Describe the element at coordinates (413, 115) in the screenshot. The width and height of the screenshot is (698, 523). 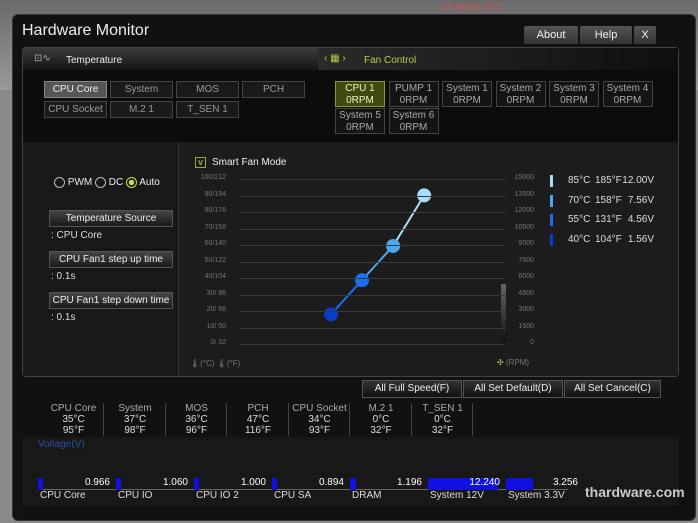
I see `fan-name: System 6` at that location.